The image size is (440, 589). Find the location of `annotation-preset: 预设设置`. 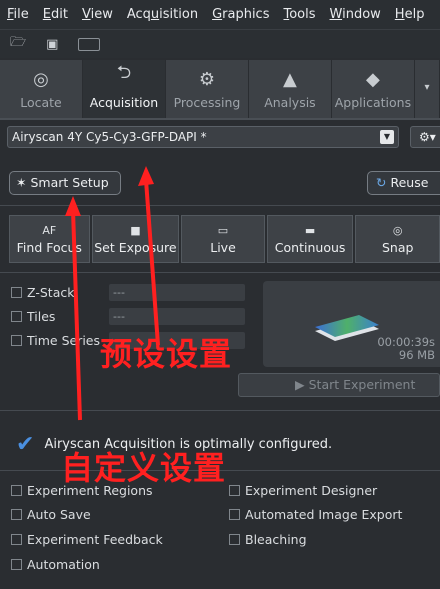

annotation-preset: 预设设置 is located at coordinates (166, 354).